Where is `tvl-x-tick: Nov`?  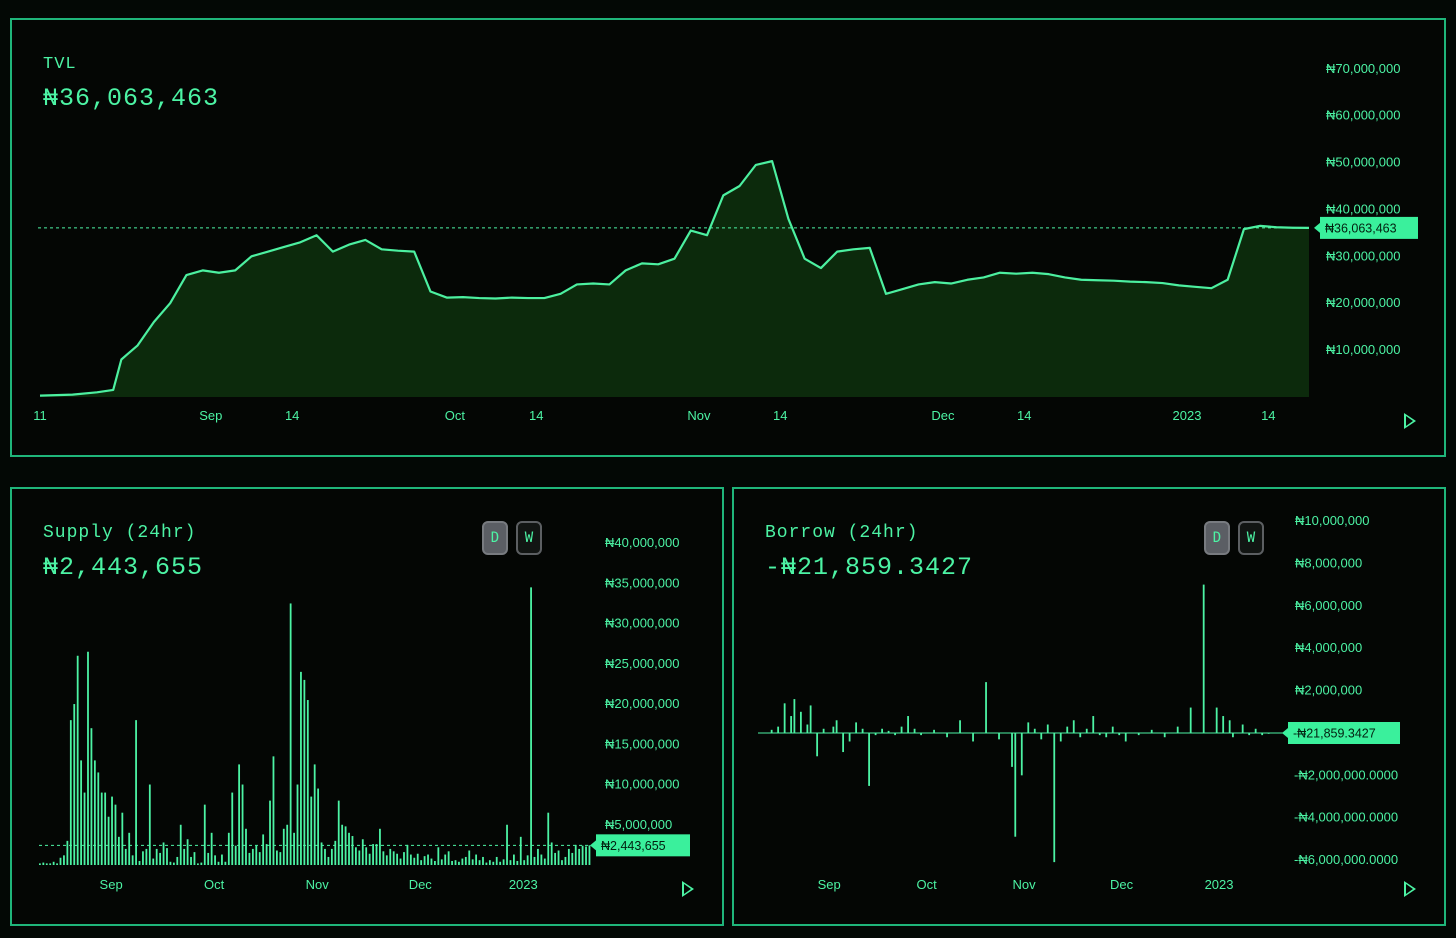
tvl-x-tick: Nov is located at coordinates (699, 415).